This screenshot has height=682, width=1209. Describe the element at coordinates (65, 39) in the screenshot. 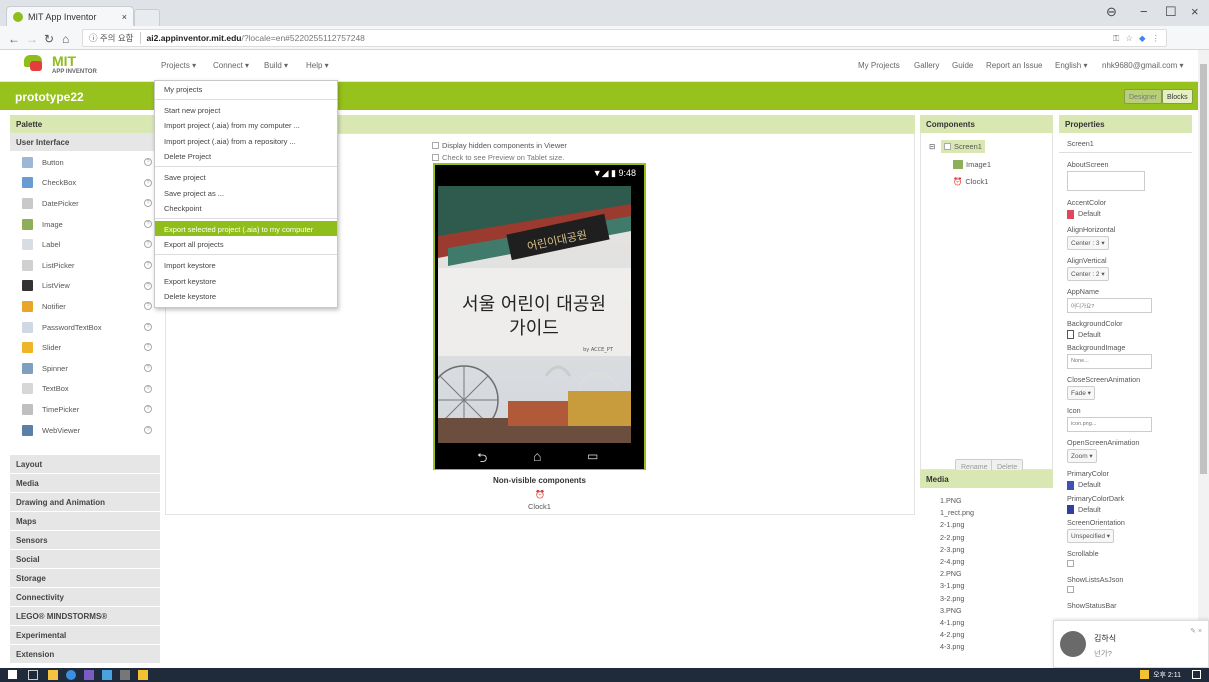

I see `home-icon: ⌂` at that location.